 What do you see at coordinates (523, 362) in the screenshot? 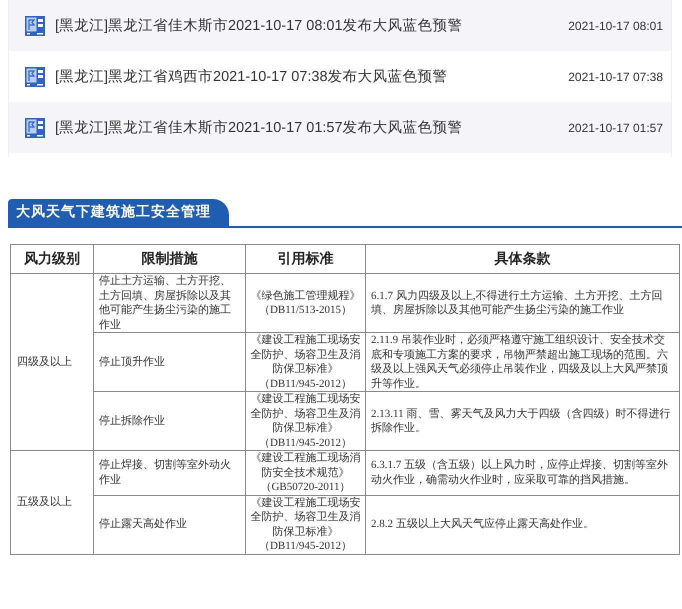
I see `table-cell: 2.11.9 吊装作业时，必须严格遵守施工组织设计、安全技术交底和专项施工方案的要求，吊物严禁超出施工现场的范围。六级及以上强风天气必须停止吊装作业，四级及以上大风严禁顶升等作业。` at bounding box center [523, 362].